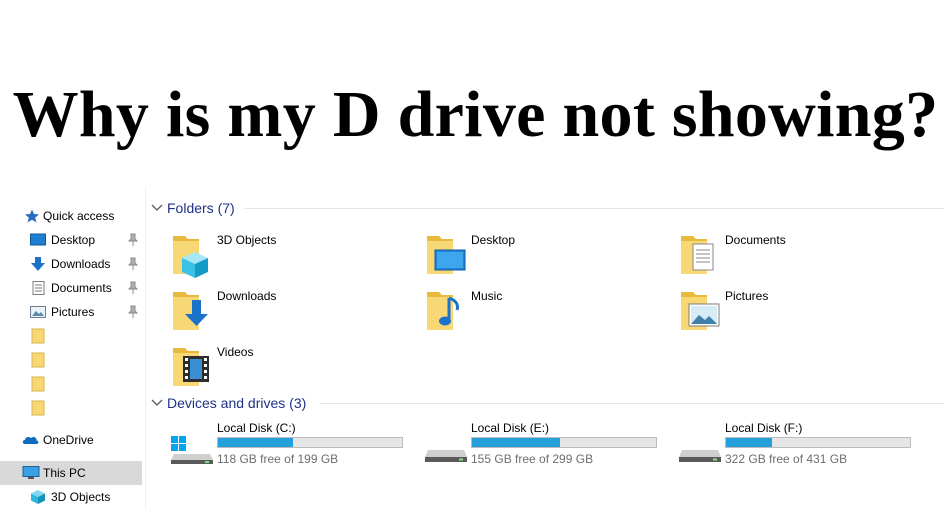  What do you see at coordinates (291, 371) in the screenshot?
I see `folder-tile-videos: Videos` at bounding box center [291, 371].